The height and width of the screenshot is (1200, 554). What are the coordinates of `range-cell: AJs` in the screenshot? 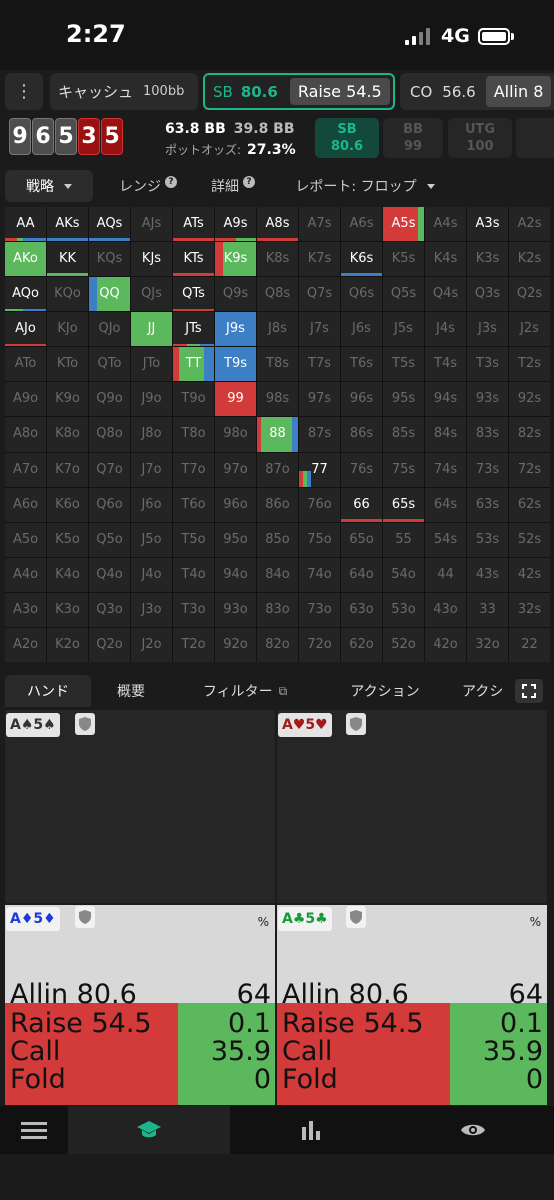 It's located at (151, 224).